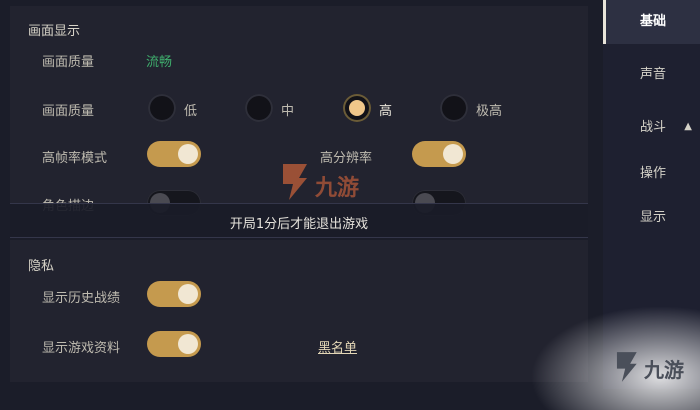 The image size is (700, 410). What do you see at coordinates (68, 111) in the screenshot?
I see `quality-label-2: 画面质量` at bounding box center [68, 111].